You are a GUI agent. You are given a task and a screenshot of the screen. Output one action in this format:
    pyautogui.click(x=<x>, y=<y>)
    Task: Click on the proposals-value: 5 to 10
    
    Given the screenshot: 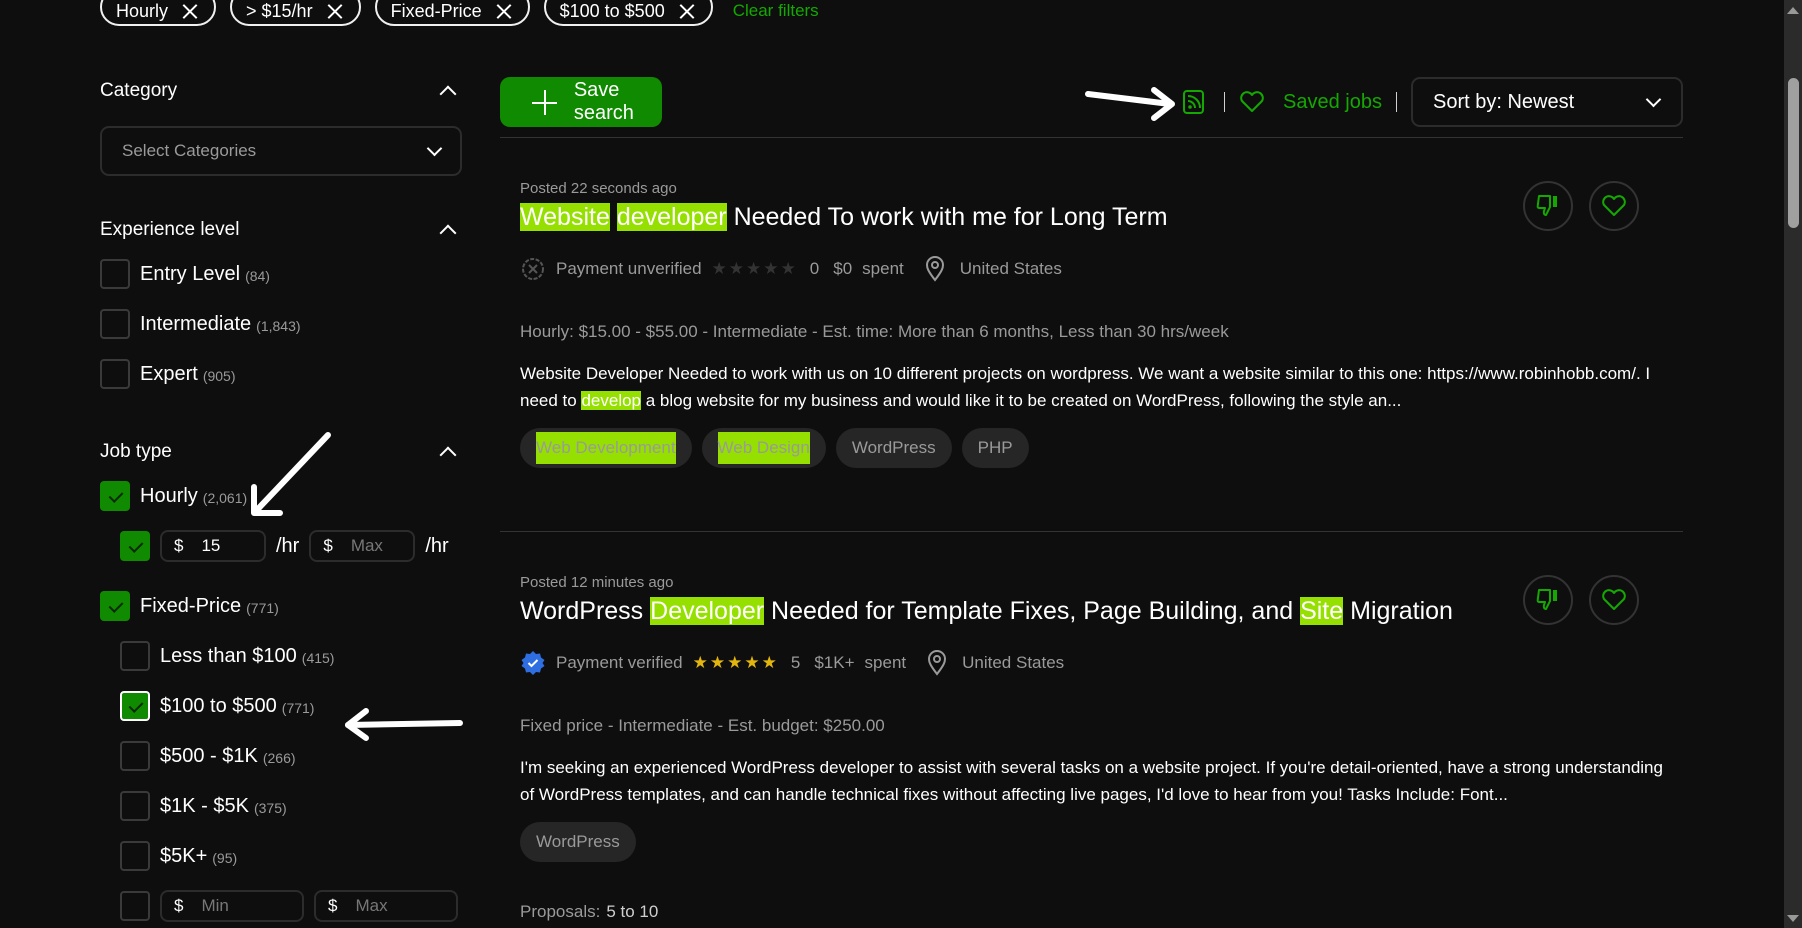 What is the action you would take?
    pyautogui.click(x=632, y=911)
    